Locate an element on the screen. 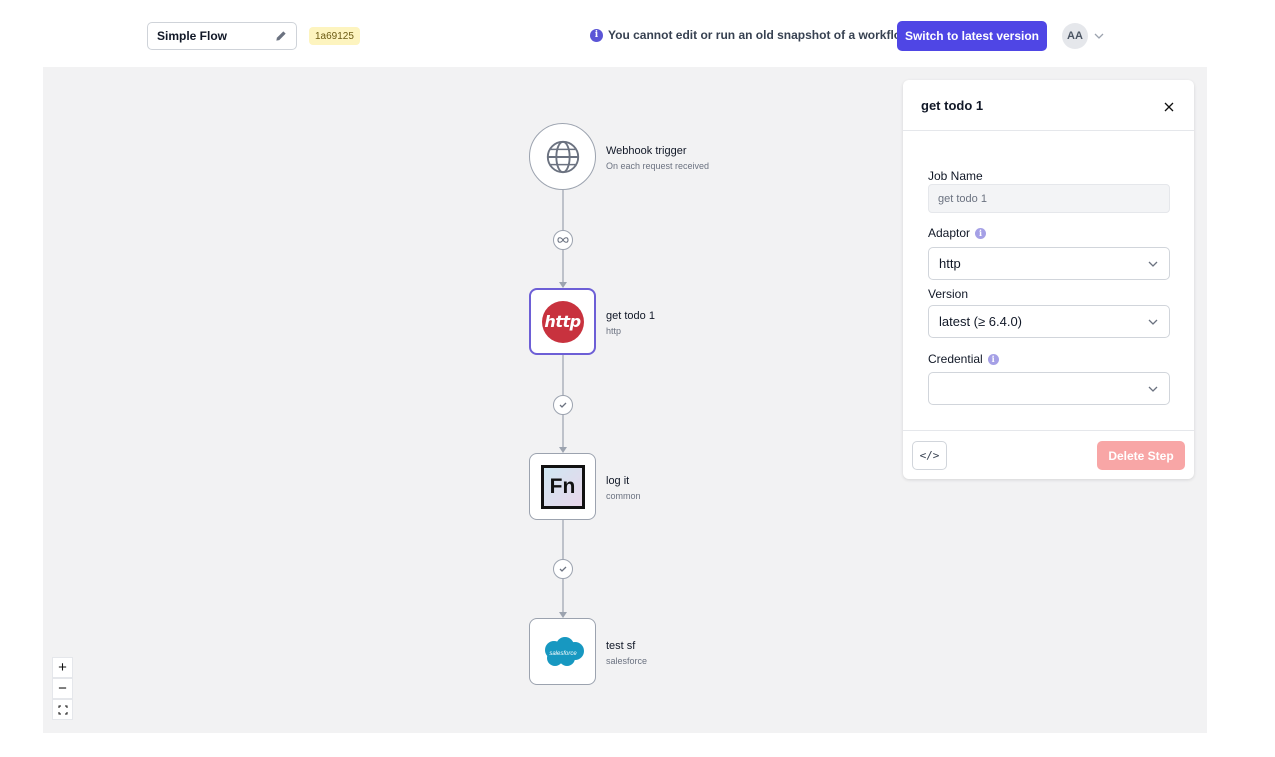 This screenshot has width=1275, height=757. credential-label-text: Credential is located at coordinates (955, 359).